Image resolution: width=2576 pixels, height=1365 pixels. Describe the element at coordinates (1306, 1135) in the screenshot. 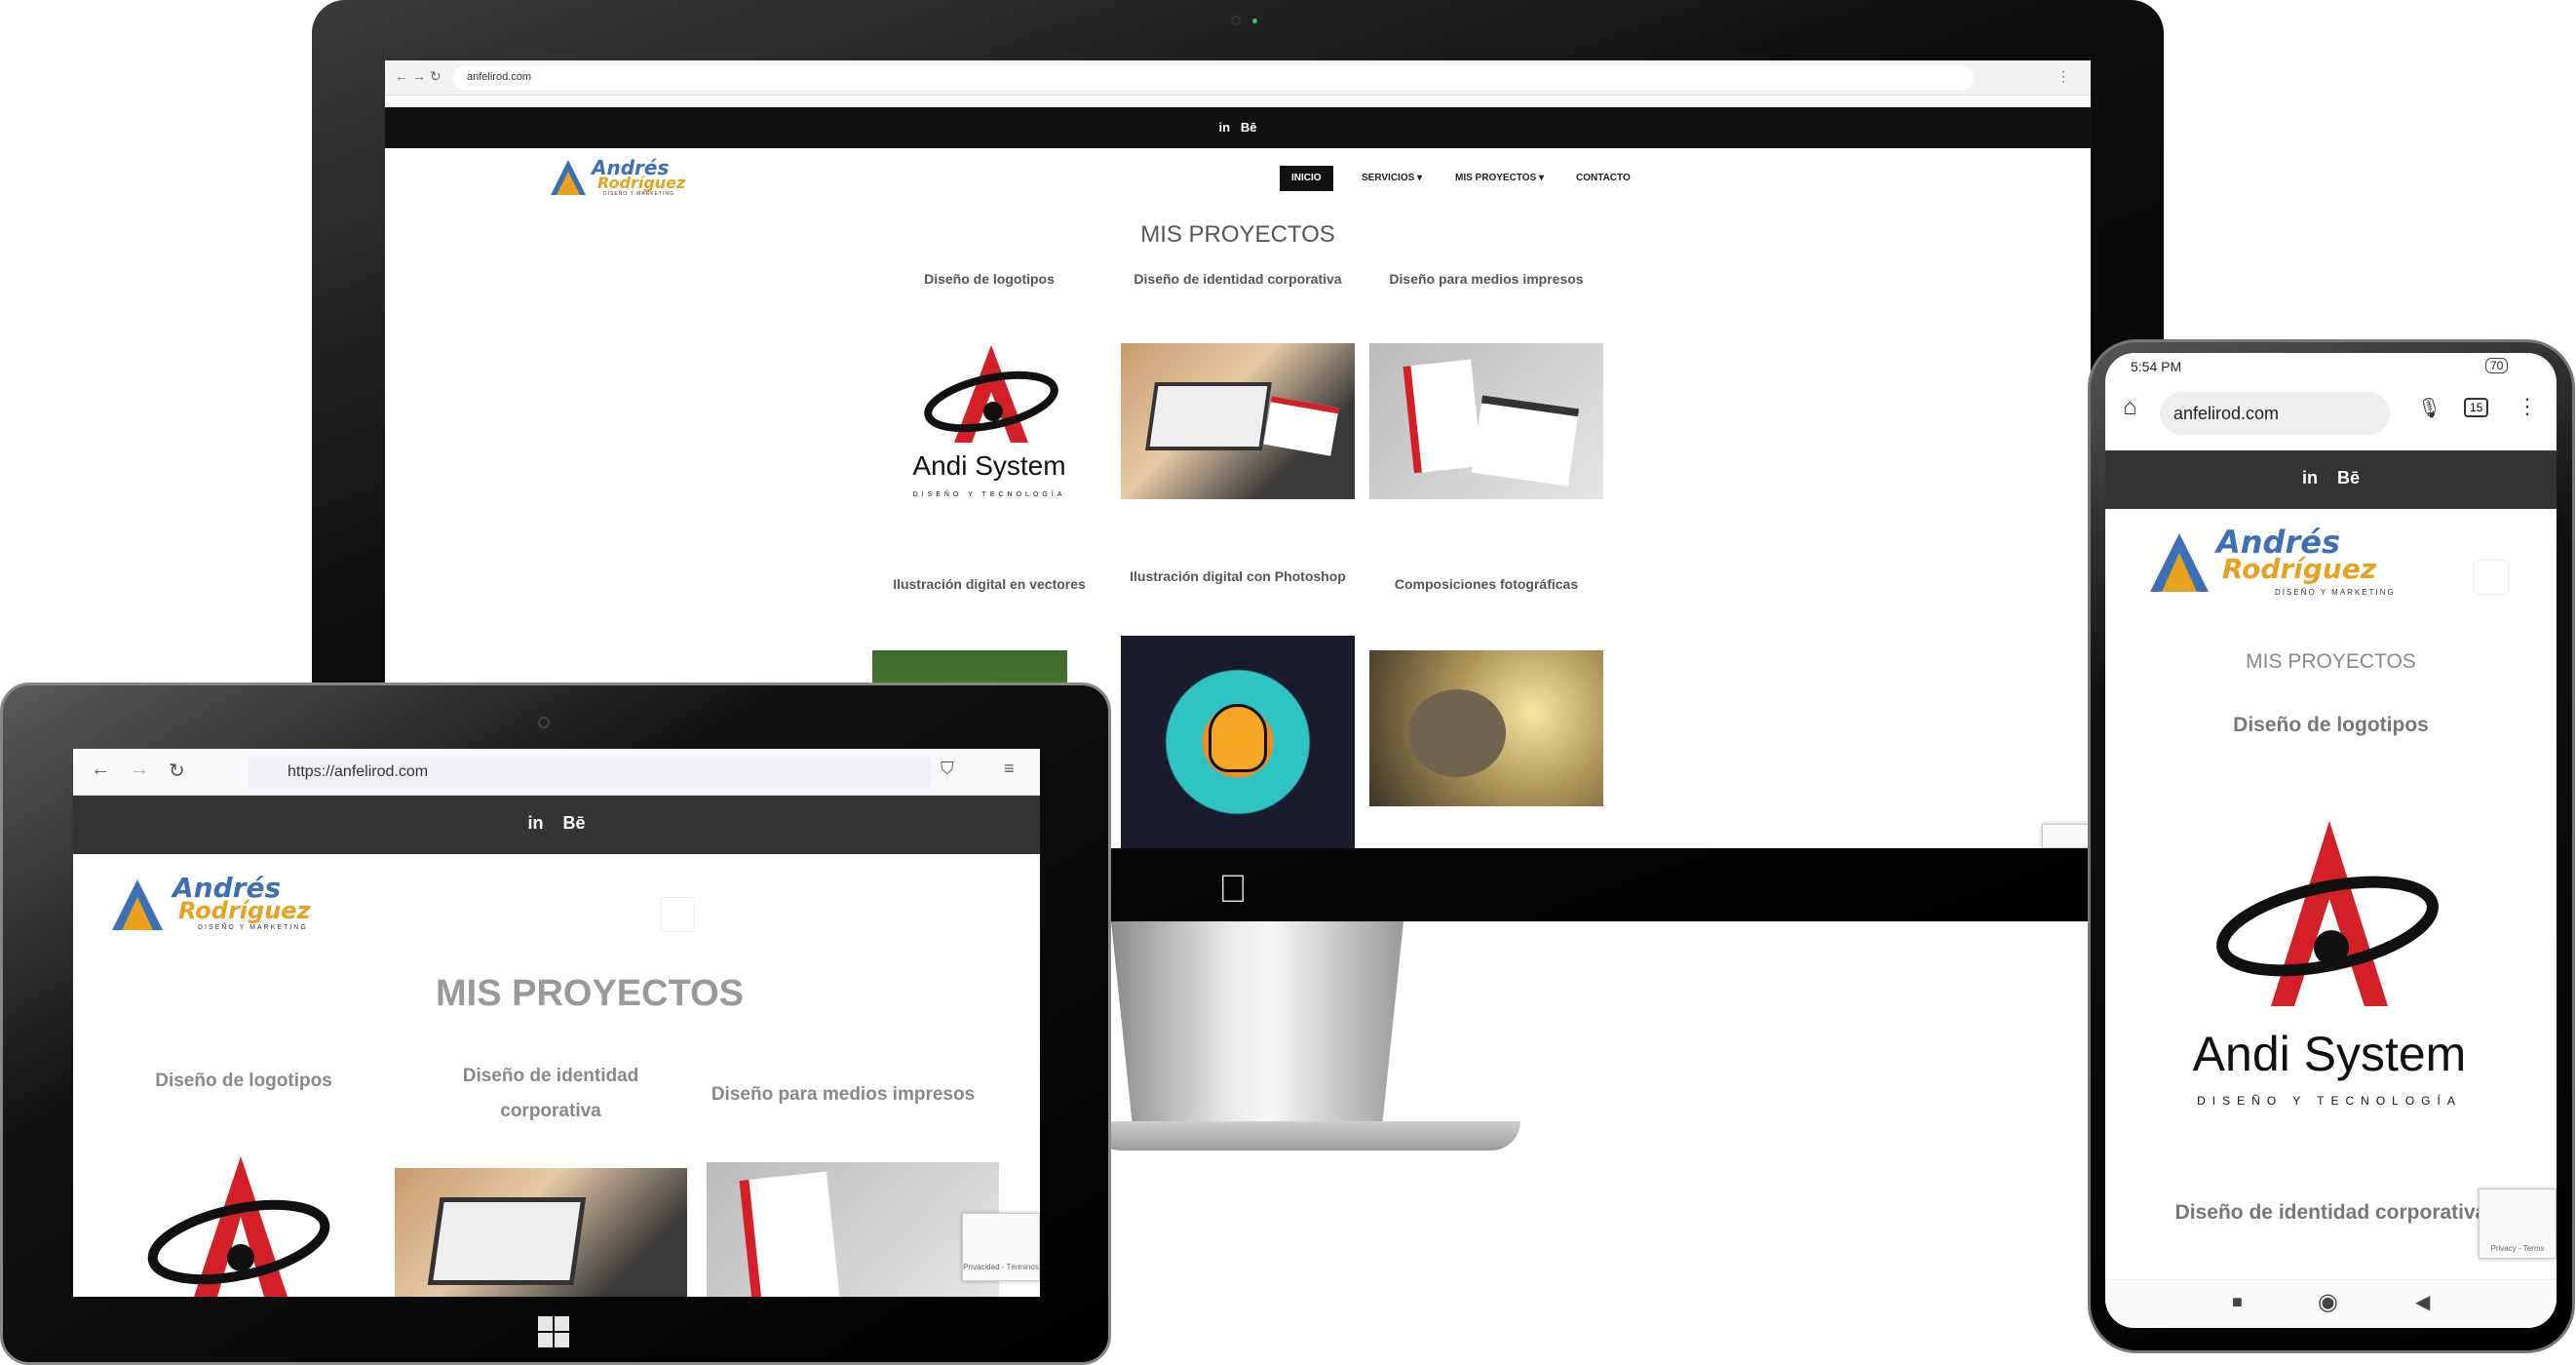

I see `monitor-foot` at that location.